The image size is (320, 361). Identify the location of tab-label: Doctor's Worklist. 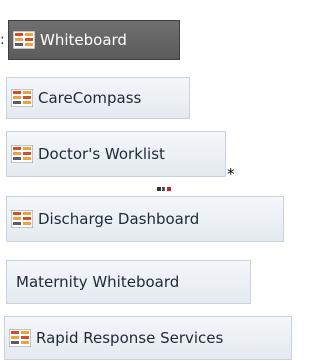
(101, 154).